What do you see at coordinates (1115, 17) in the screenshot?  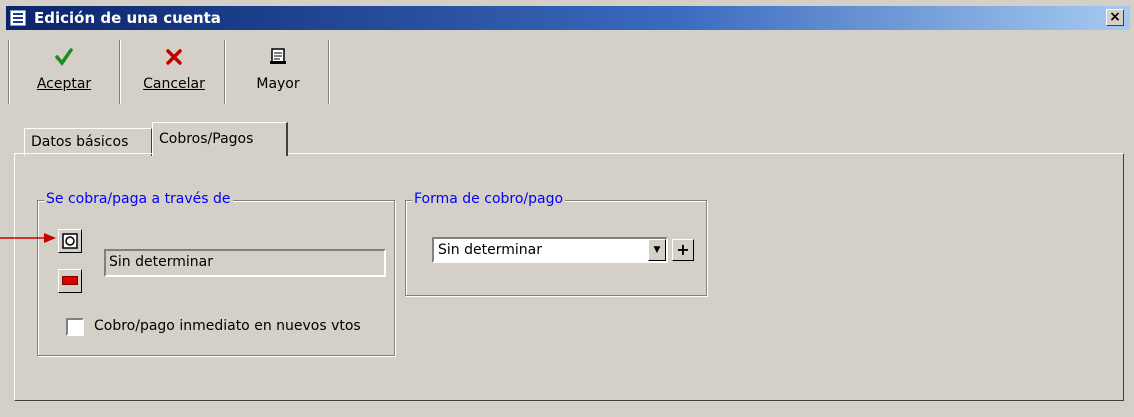 I see `close-button: ×` at bounding box center [1115, 17].